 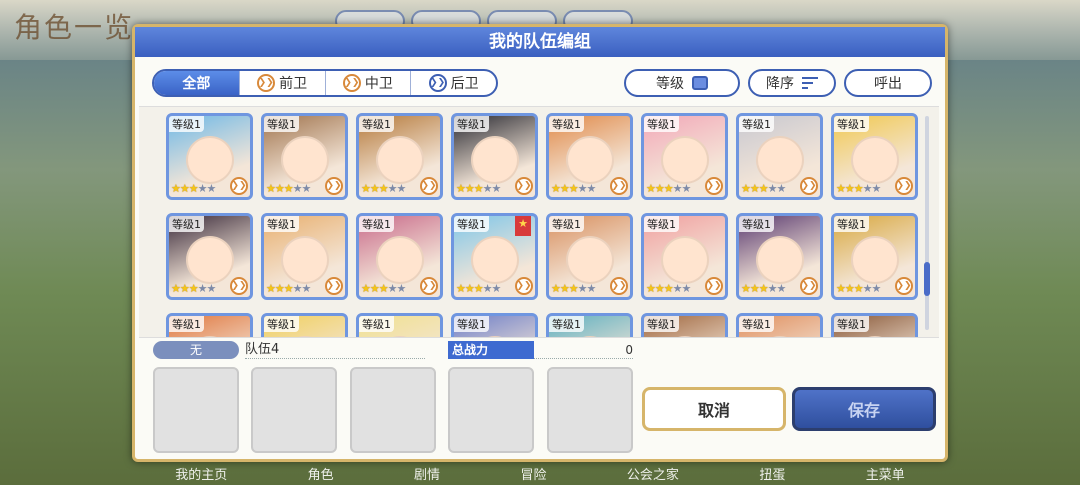 I want to click on cancel-button: 取消, so click(x=714, y=409).